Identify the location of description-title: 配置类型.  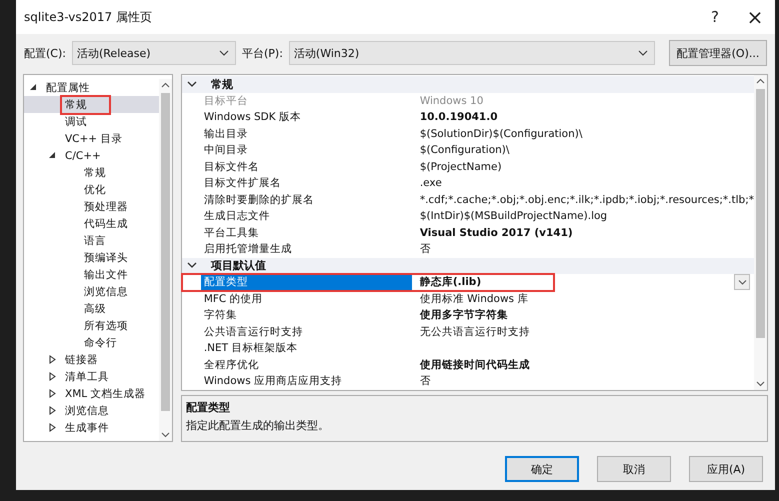
(208, 407).